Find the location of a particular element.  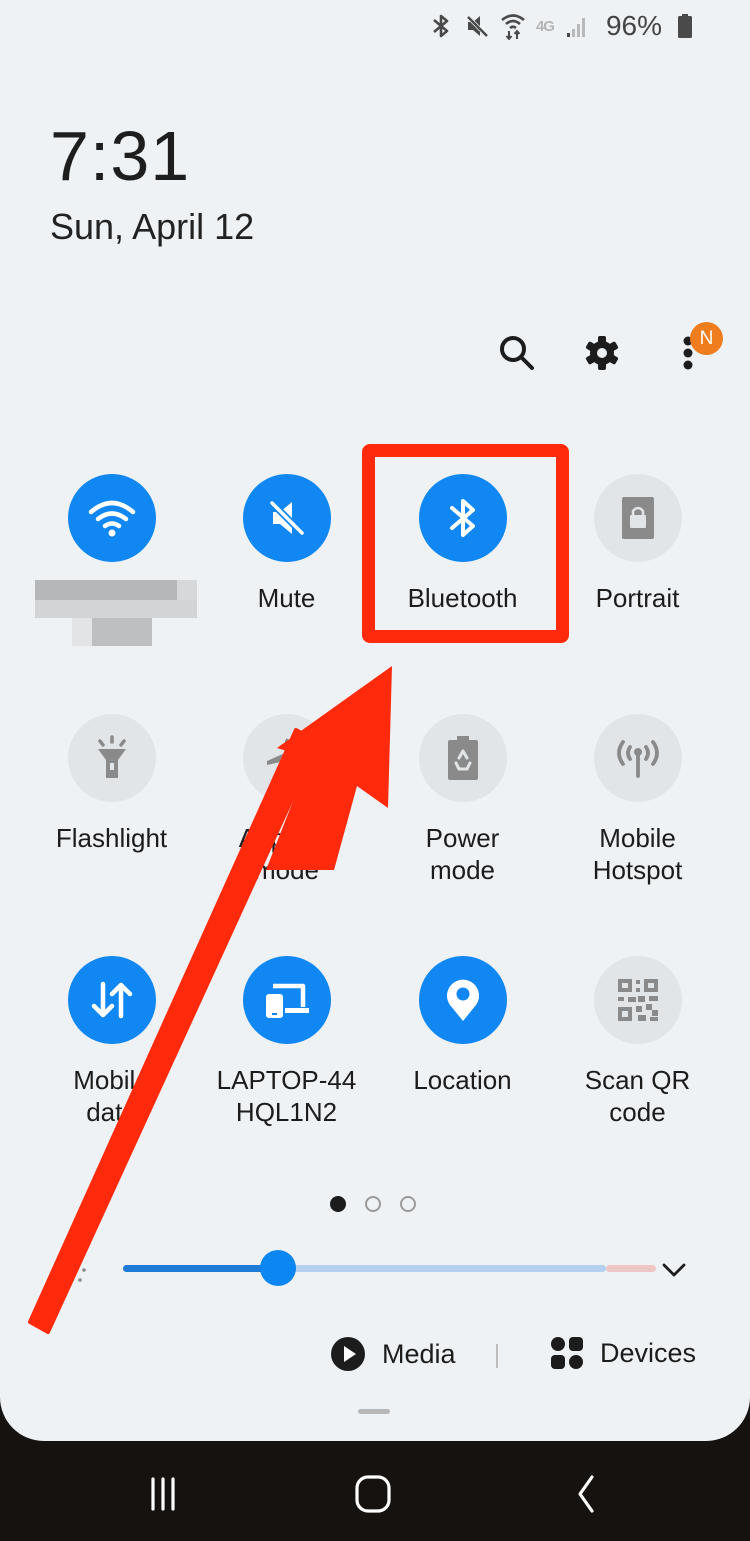

gear-icon is located at coordinates (602, 355).